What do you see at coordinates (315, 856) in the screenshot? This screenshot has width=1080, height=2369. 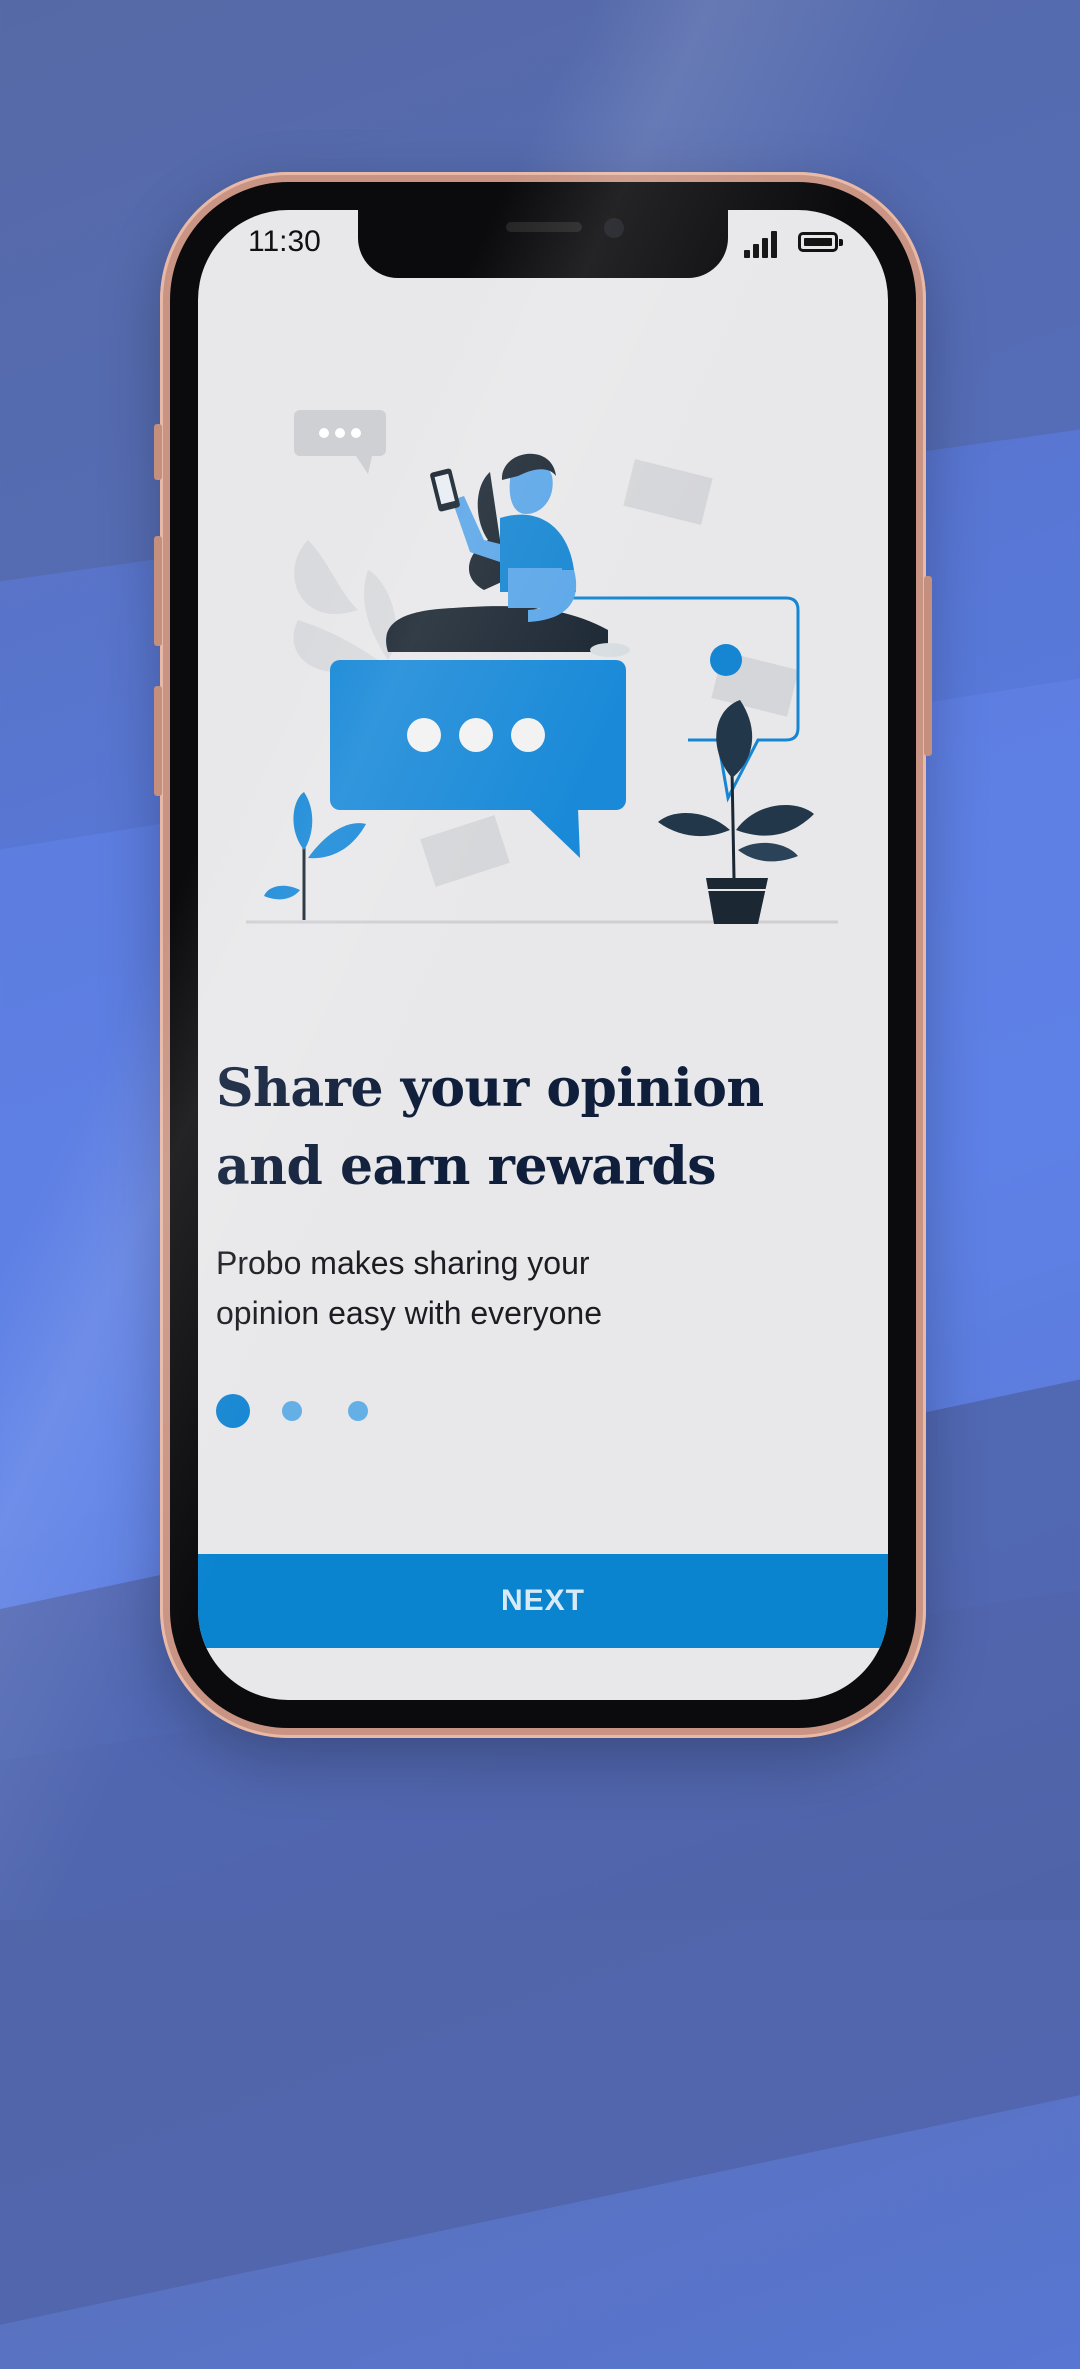 I see `plant-icon` at bounding box center [315, 856].